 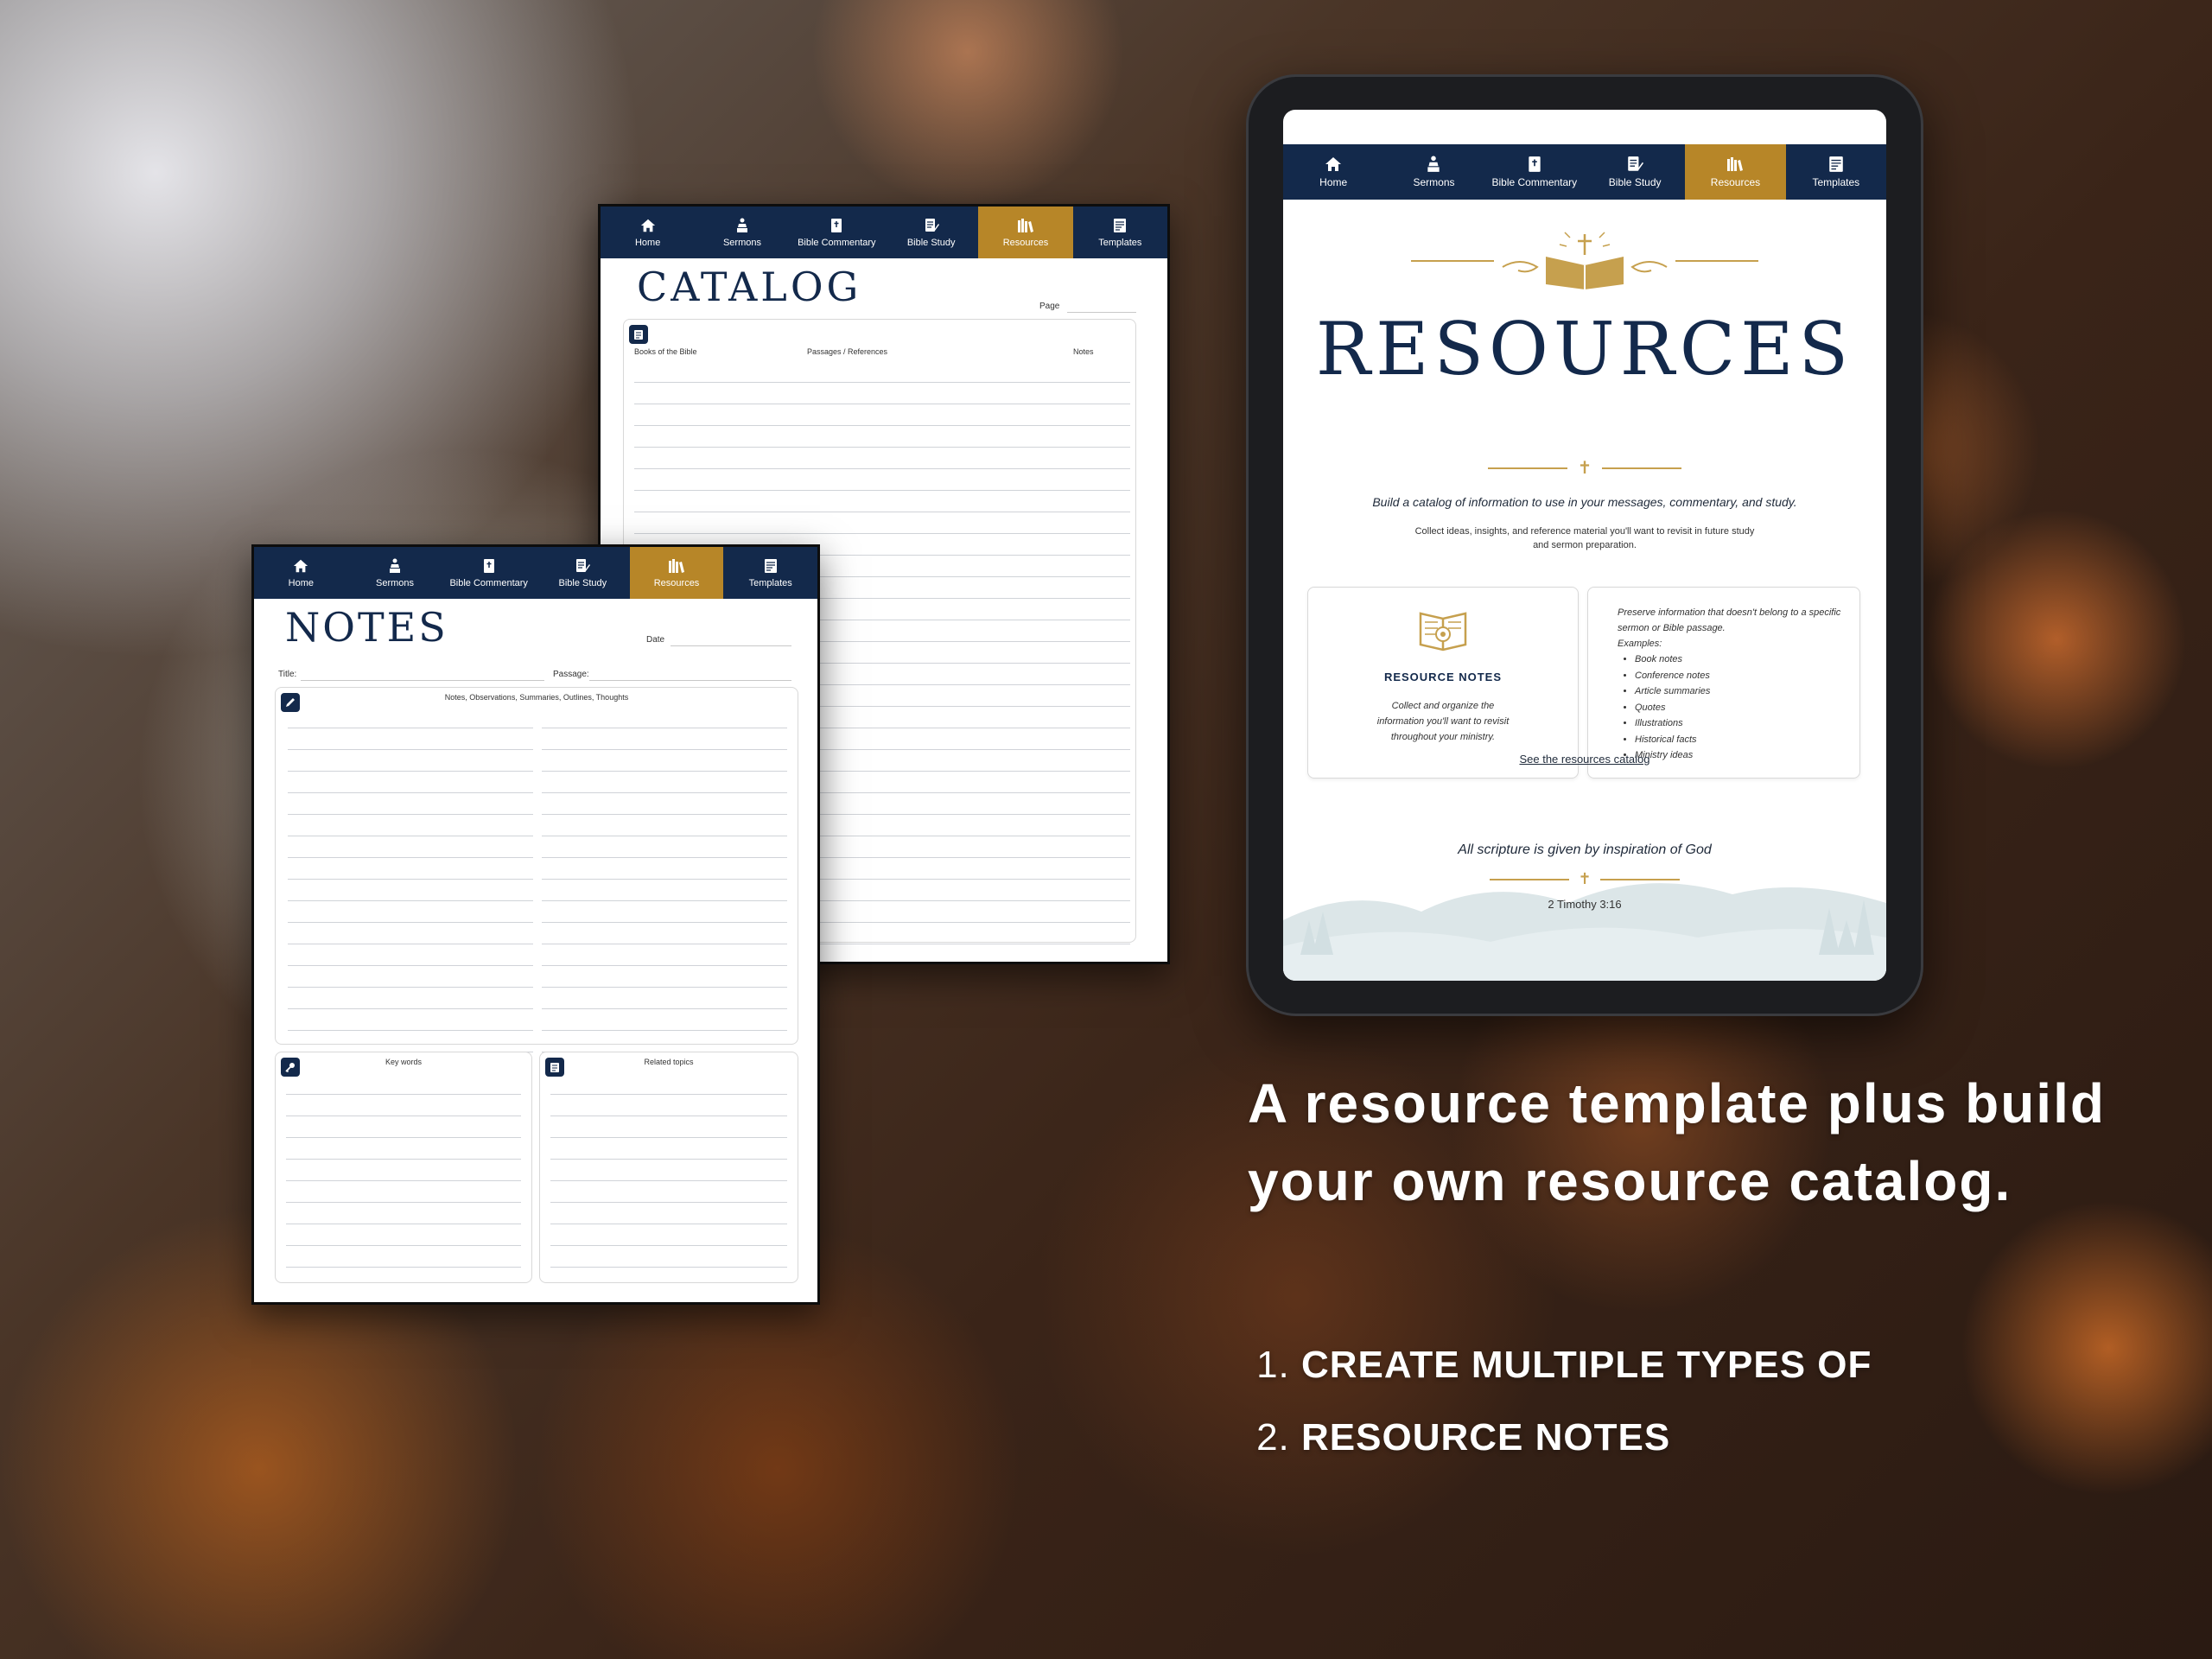 What do you see at coordinates (664, 879) in the screenshot?
I see `notes-lines-right` at bounding box center [664, 879].